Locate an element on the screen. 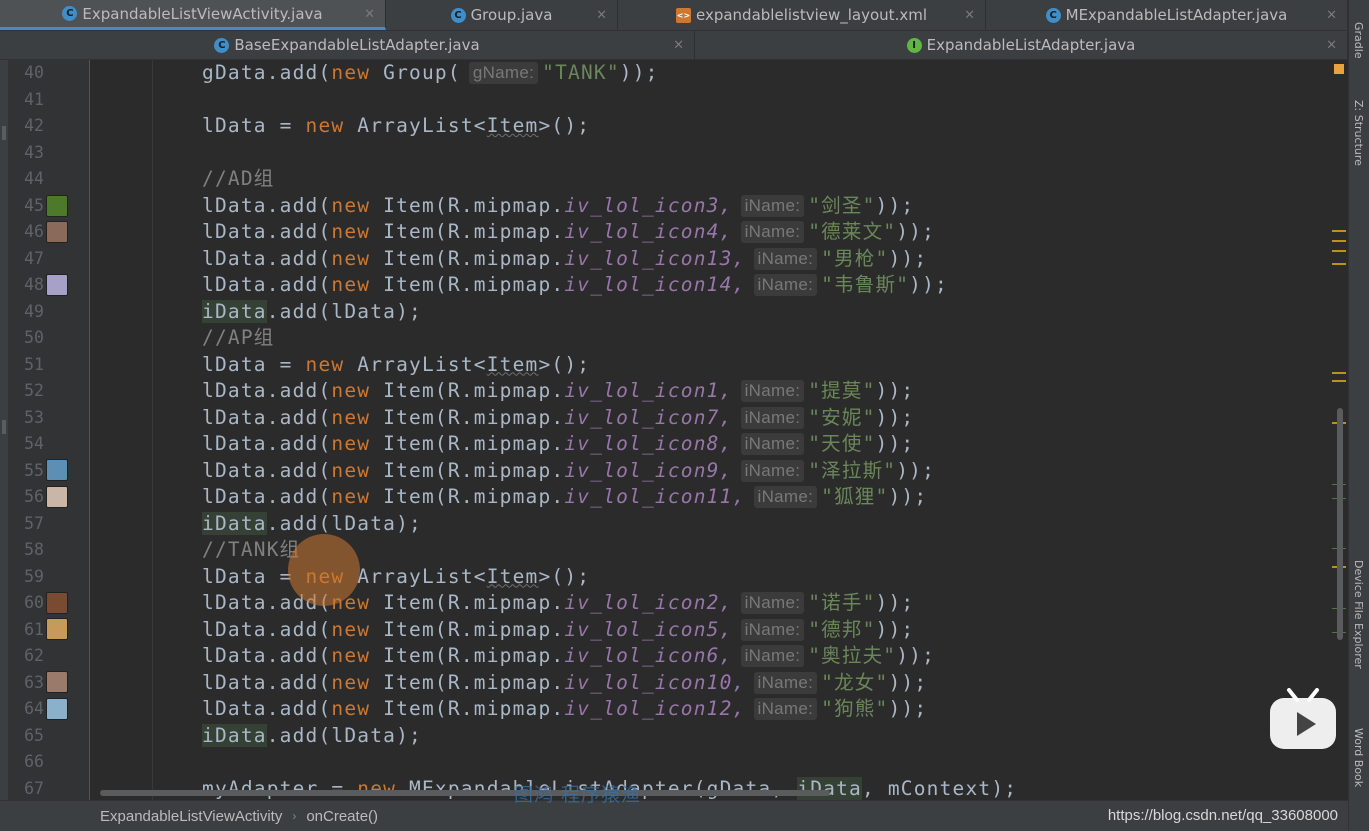 The height and width of the screenshot is (831, 1369). tab-expandablelistviewactivity: C ExpandableListViewActivity.java × is located at coordinates (193, 15).